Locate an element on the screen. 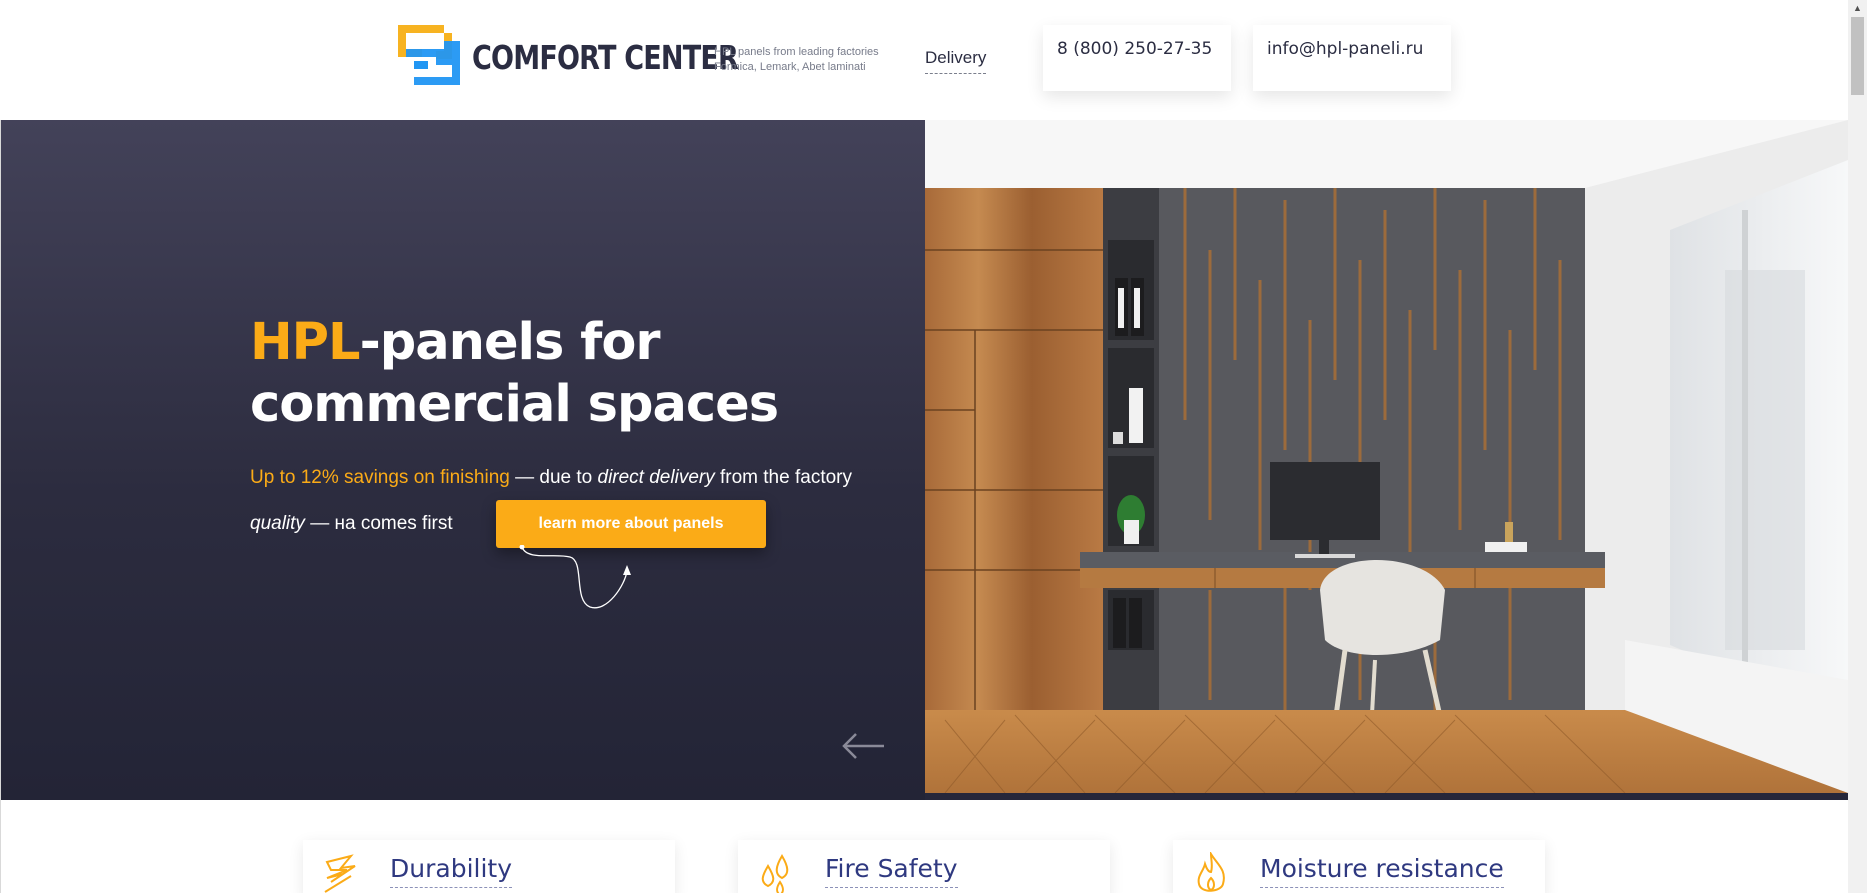  learn-more-button: learn more about panels is located at coordinates (631, 524).